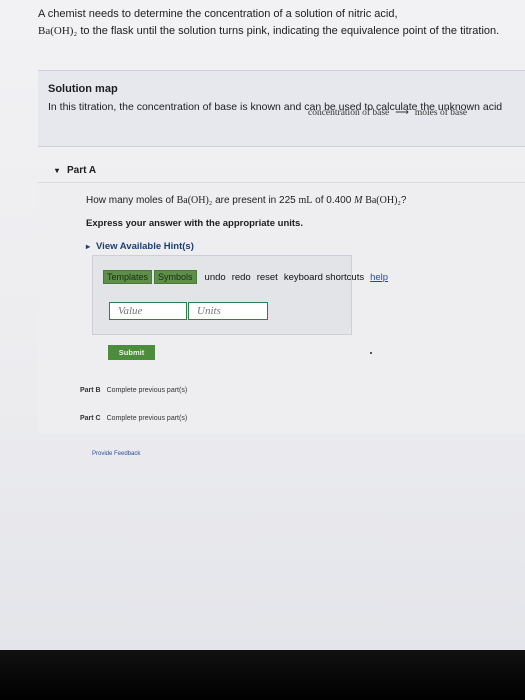 This screenshot has height=700, width=525. I want to click on right-arrow-icon: ⟶, so click(402, 113).